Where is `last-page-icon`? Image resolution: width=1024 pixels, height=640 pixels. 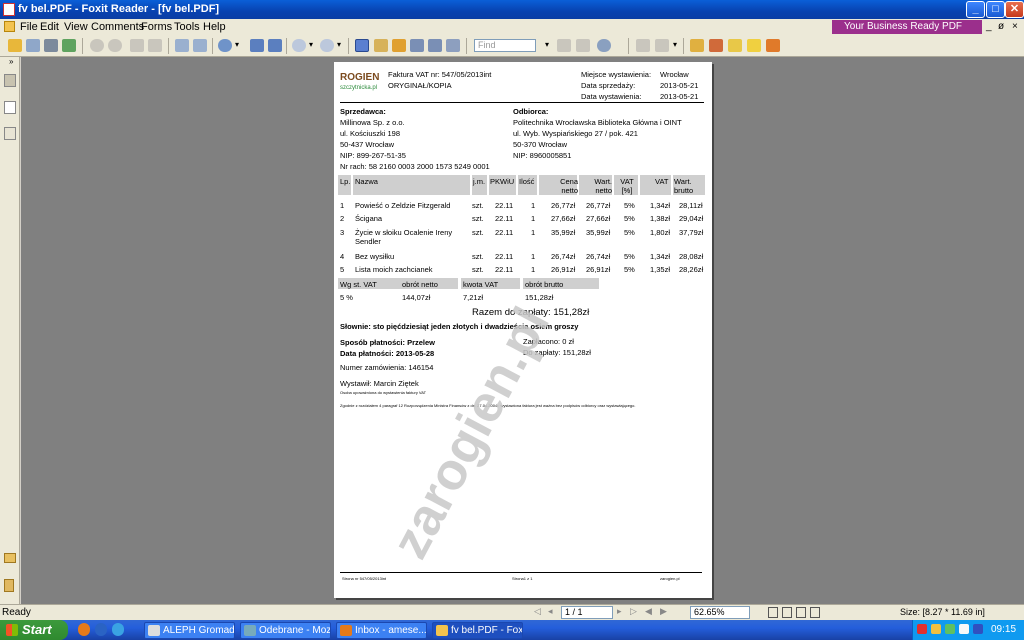 last-page-icon is located at coordinates (115, 45).